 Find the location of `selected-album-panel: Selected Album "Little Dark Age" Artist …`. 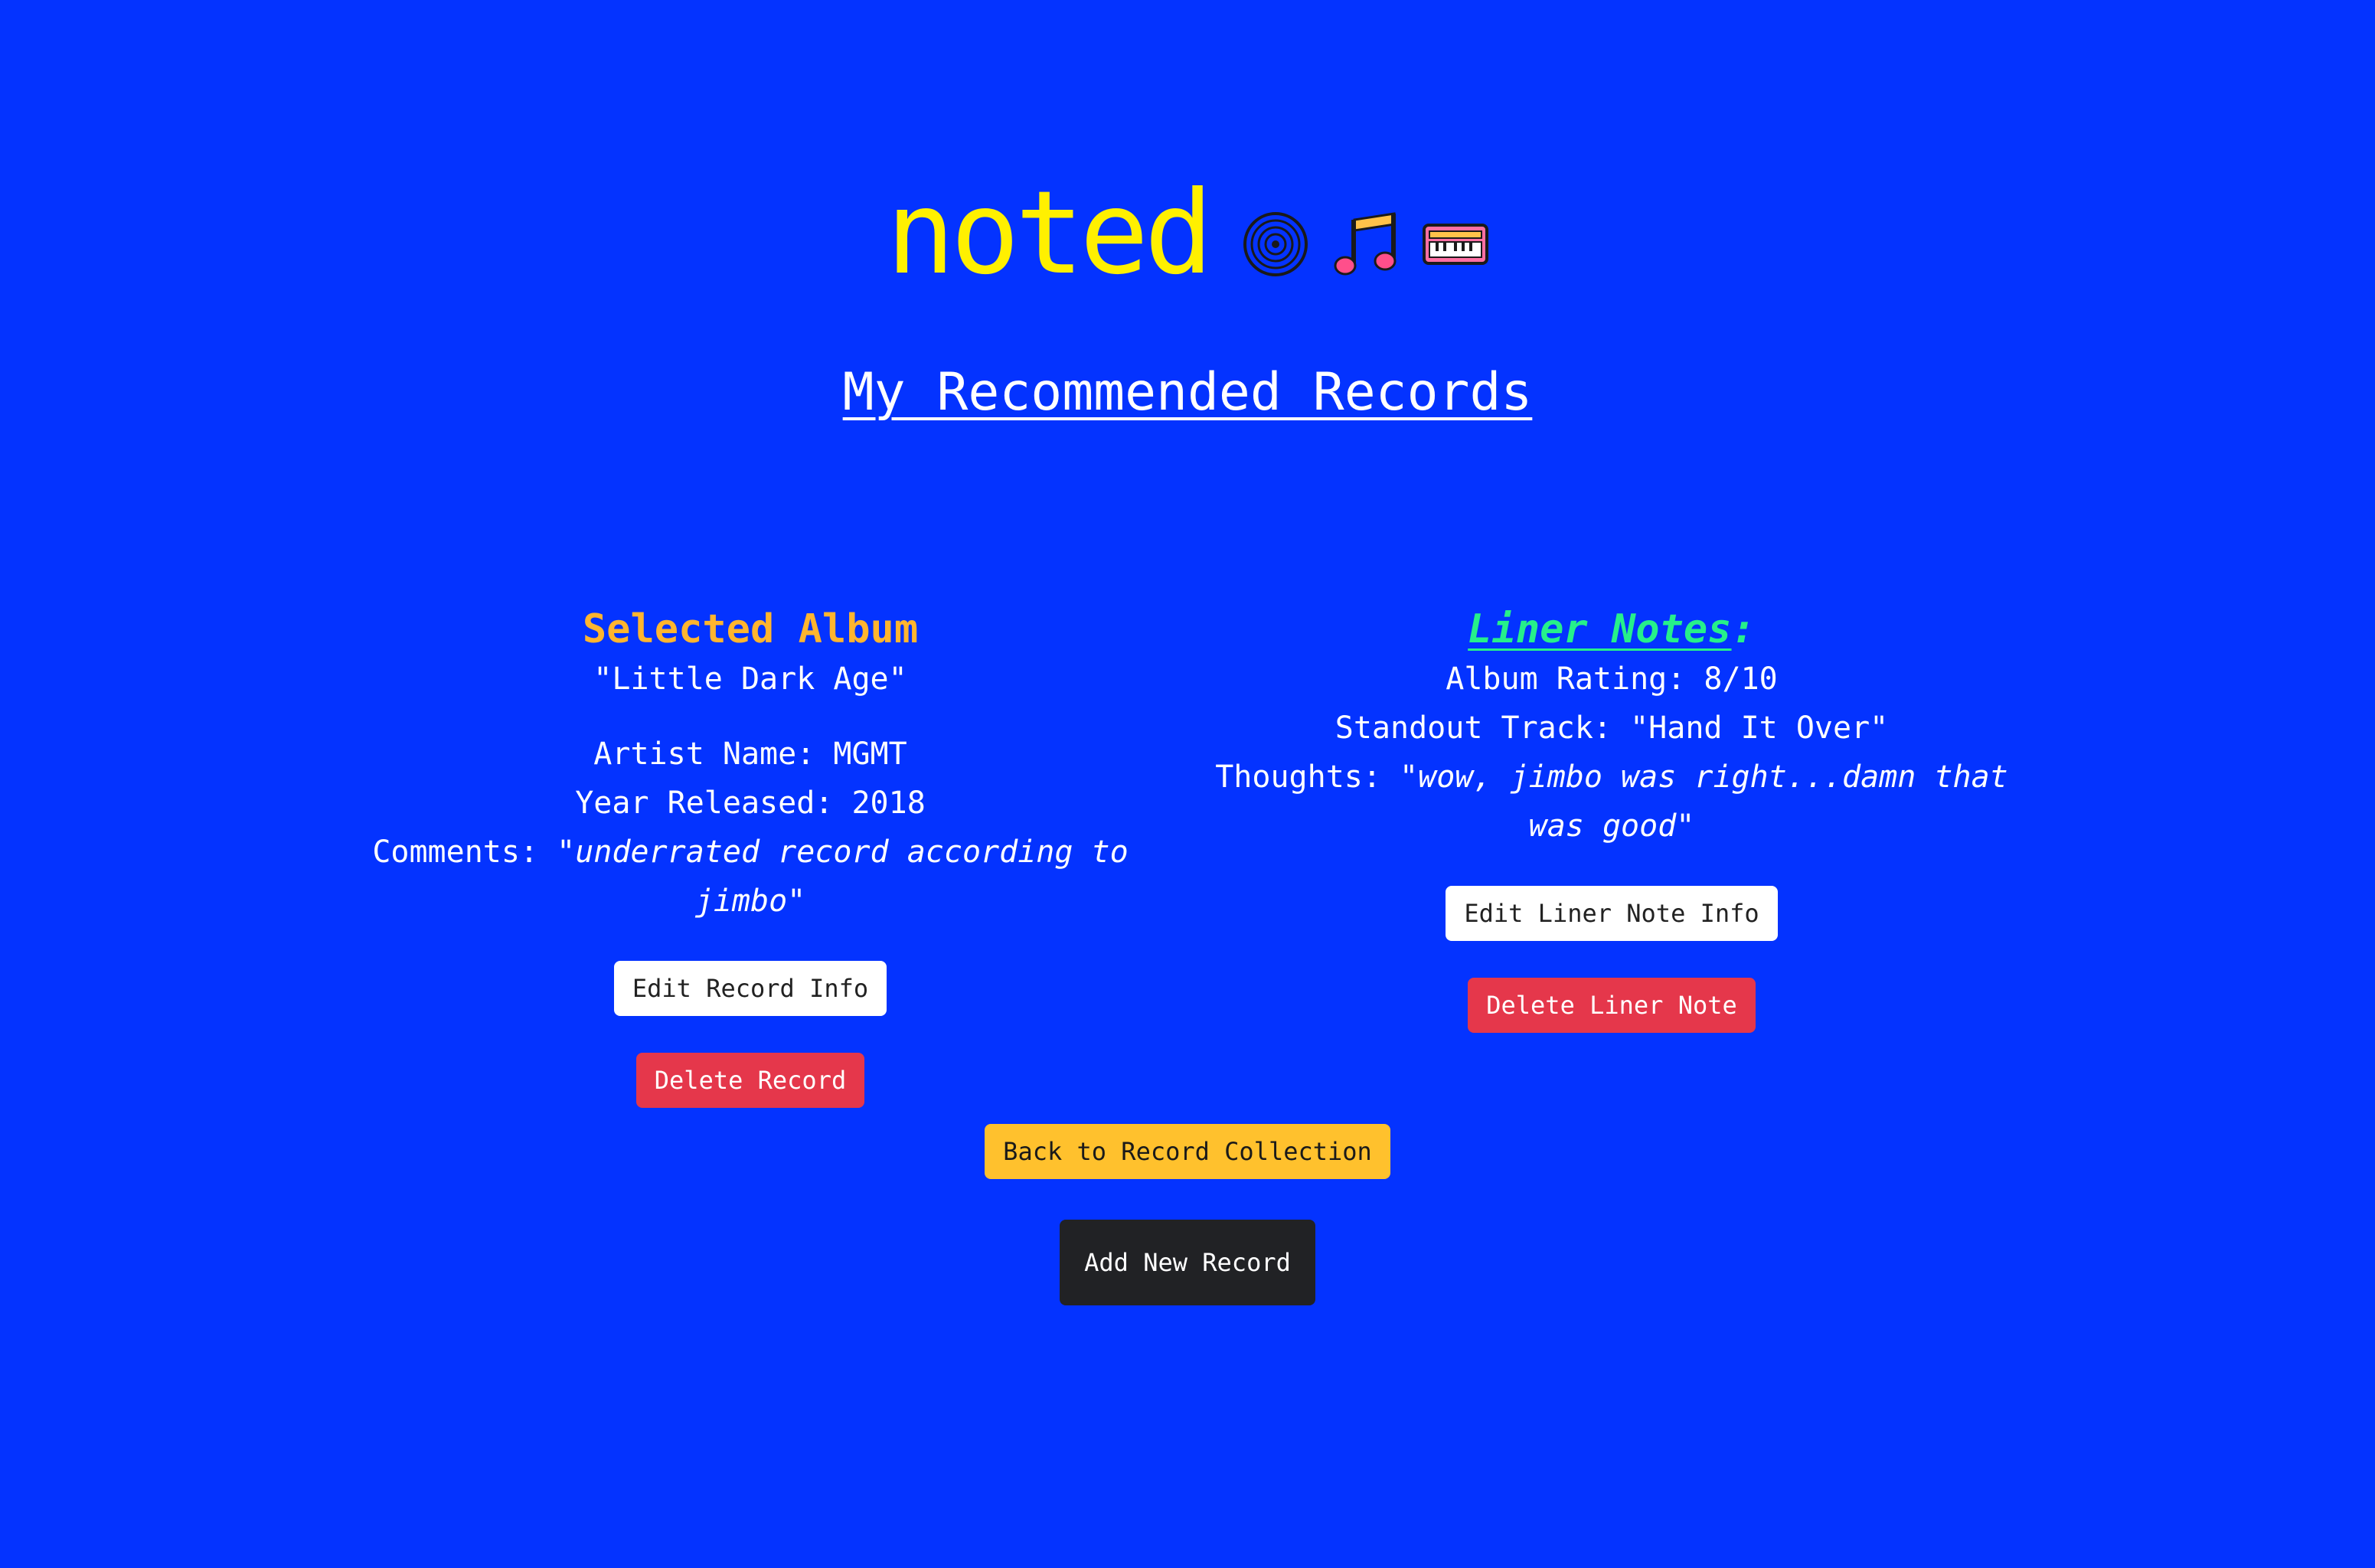

selected-album-panel: Selected Album "Little Dark Age" Artist … is located at coordinates (750, 856).